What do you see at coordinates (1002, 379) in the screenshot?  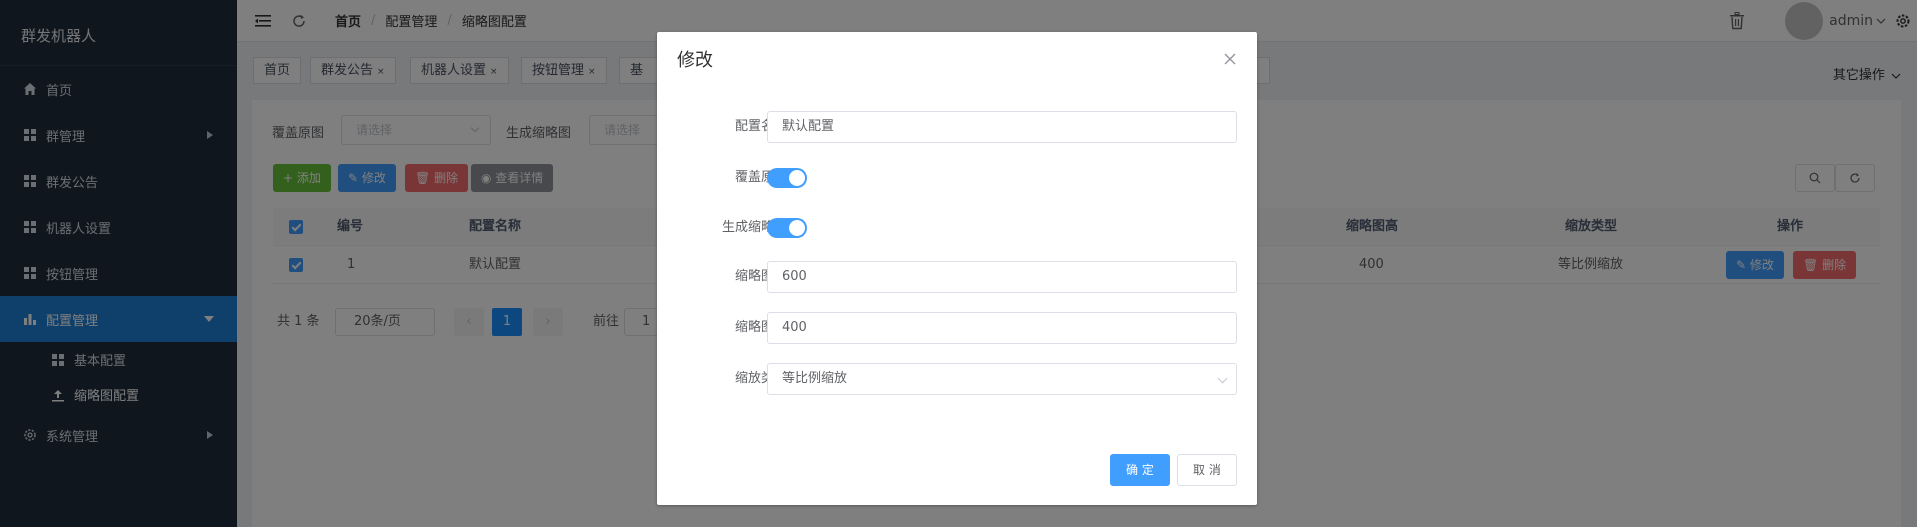 I see `type-select: 等比例缩放` at bounding box center [1002, 379].